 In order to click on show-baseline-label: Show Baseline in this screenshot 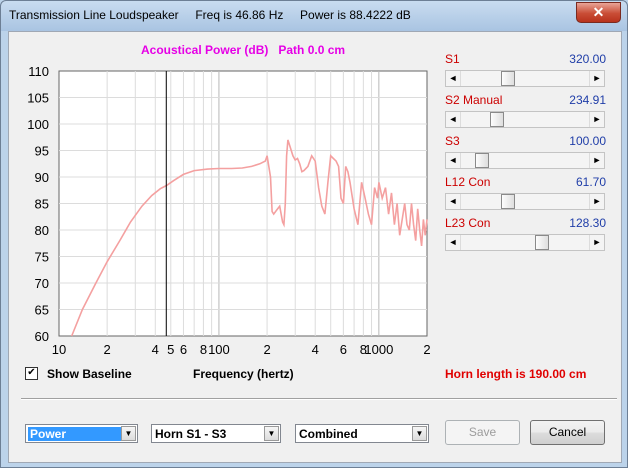, I will do `click(89, 374)`.